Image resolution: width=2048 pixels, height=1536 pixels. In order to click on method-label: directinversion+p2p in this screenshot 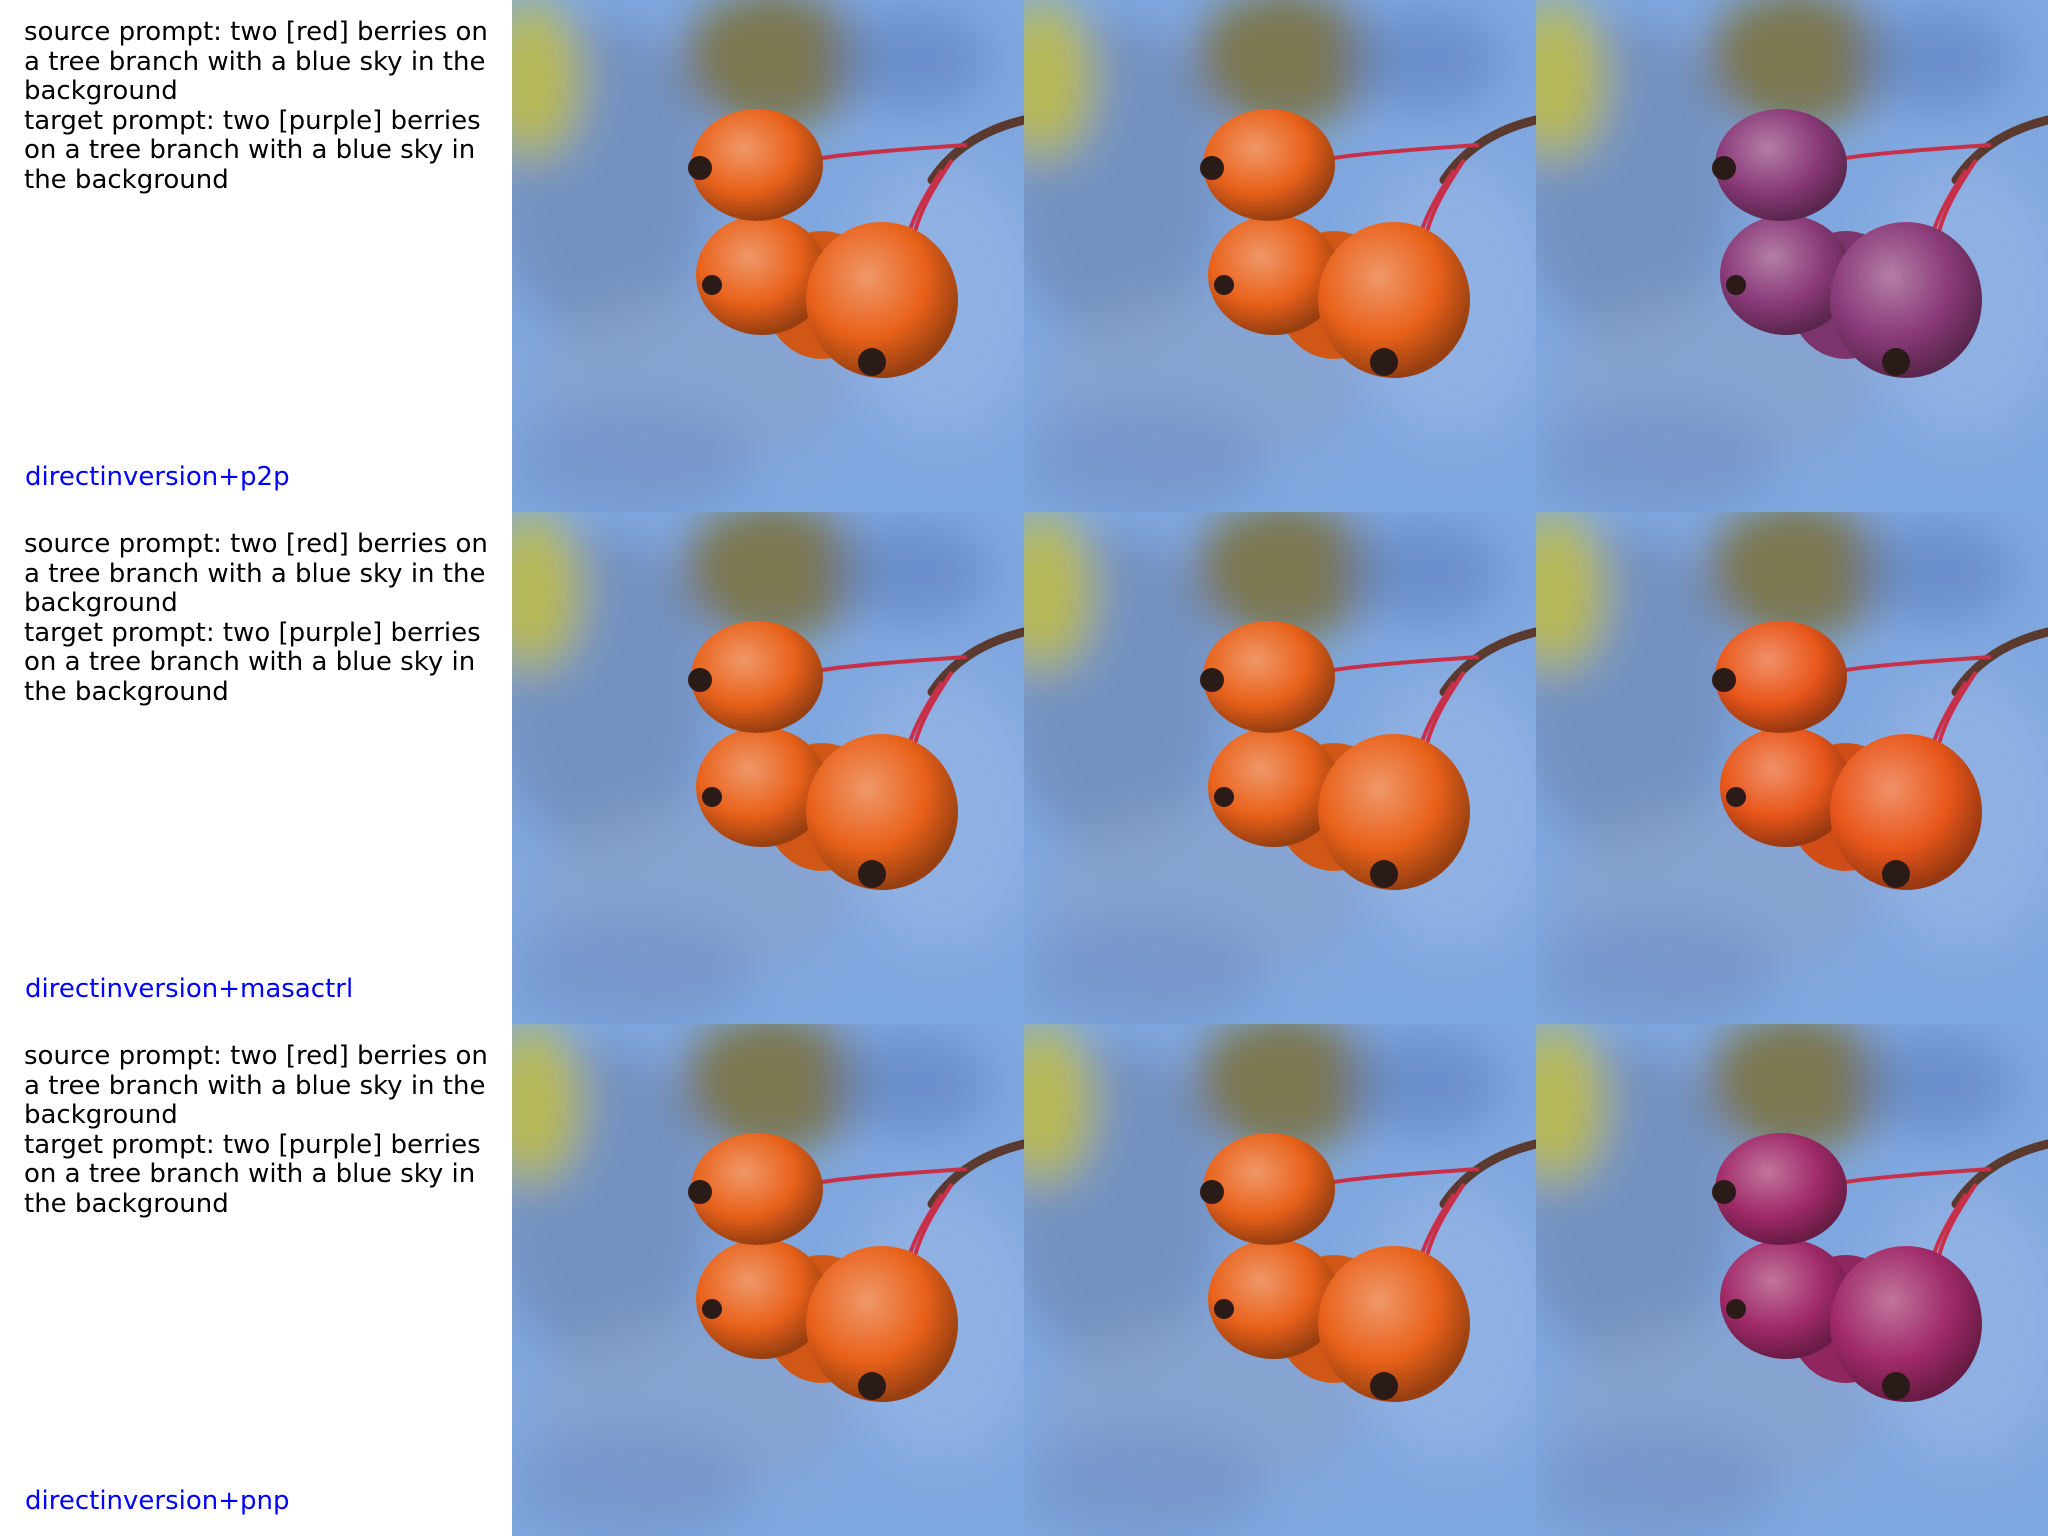, I will do `click(157, 477)`.